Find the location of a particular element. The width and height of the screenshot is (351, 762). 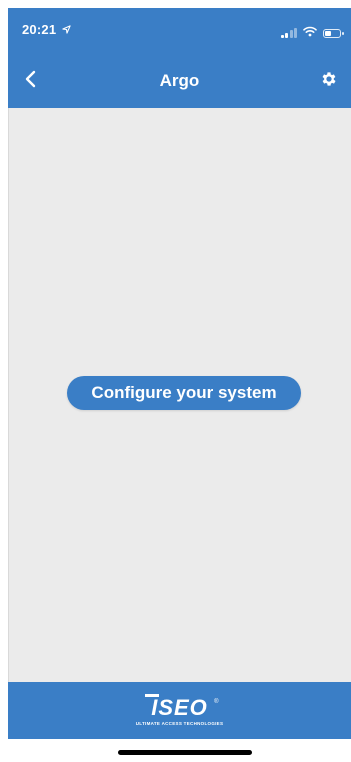

logo-accent-bar is located at coordinates (151, 695).